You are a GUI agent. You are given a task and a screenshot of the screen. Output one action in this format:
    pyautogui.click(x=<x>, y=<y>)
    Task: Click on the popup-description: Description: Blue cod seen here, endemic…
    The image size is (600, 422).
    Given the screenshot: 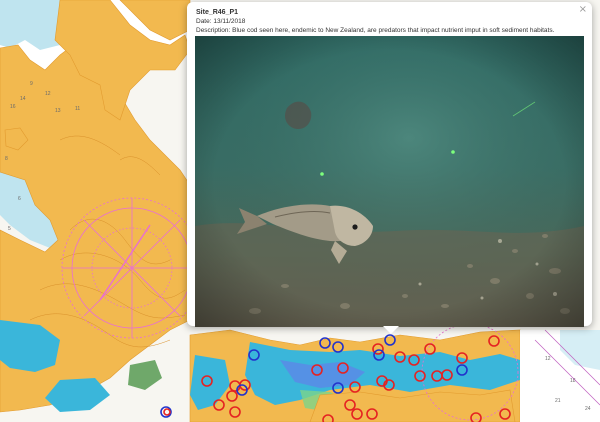 What is the action you would take?
    pyautogui.click(x=375, y=30)
    